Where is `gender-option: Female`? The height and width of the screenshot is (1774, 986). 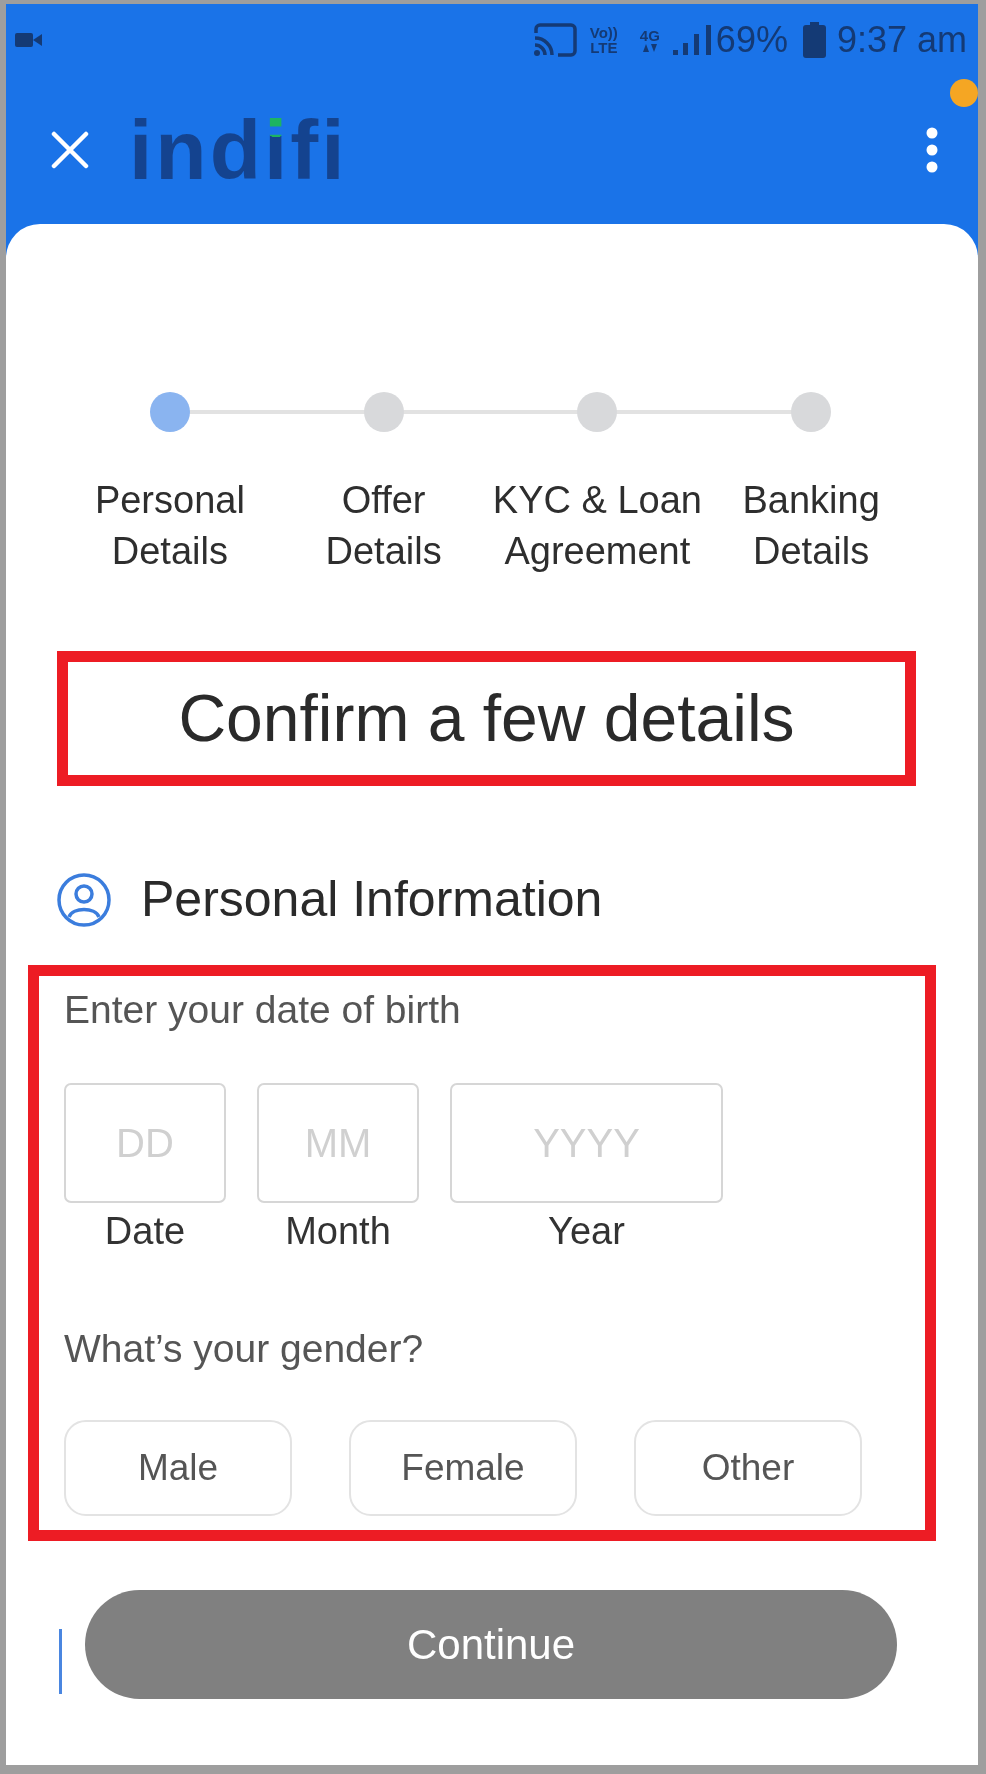 gender-option: Female is located at coordinates (463, 1468).